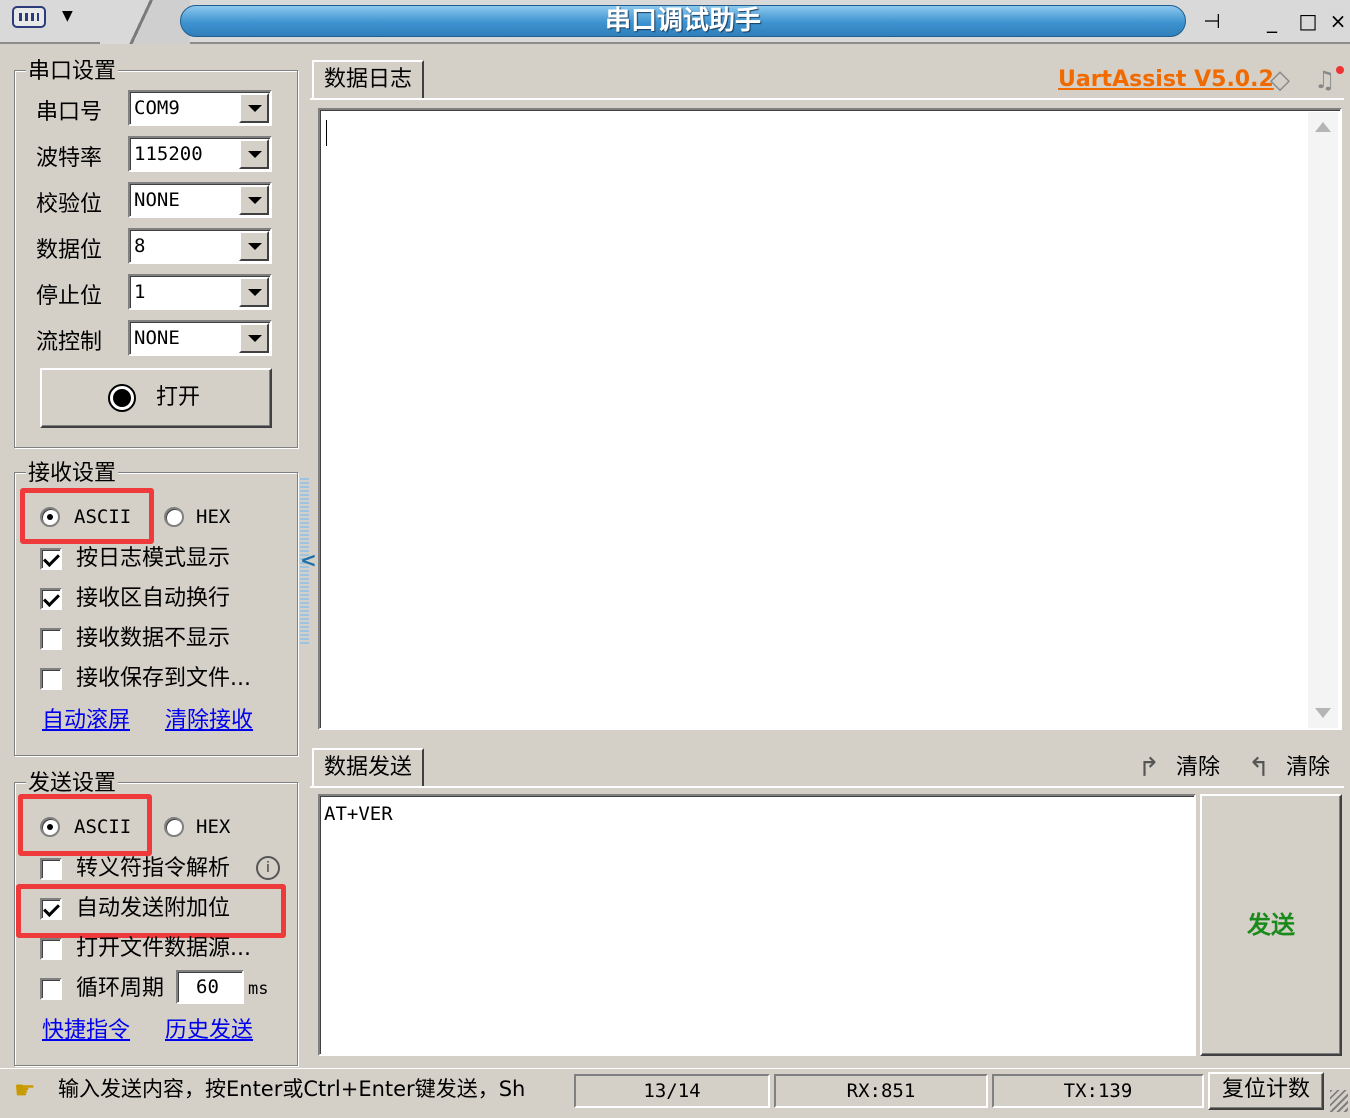  I want to click on send-settings-title: 发送设置, so click(72, 783).